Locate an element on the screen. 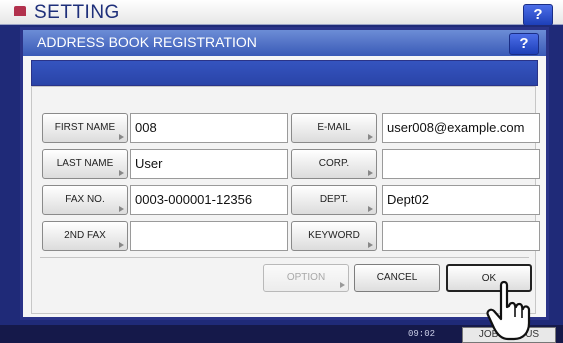  fax-no-button: FAX NO. is located at coordinates (85, 200).